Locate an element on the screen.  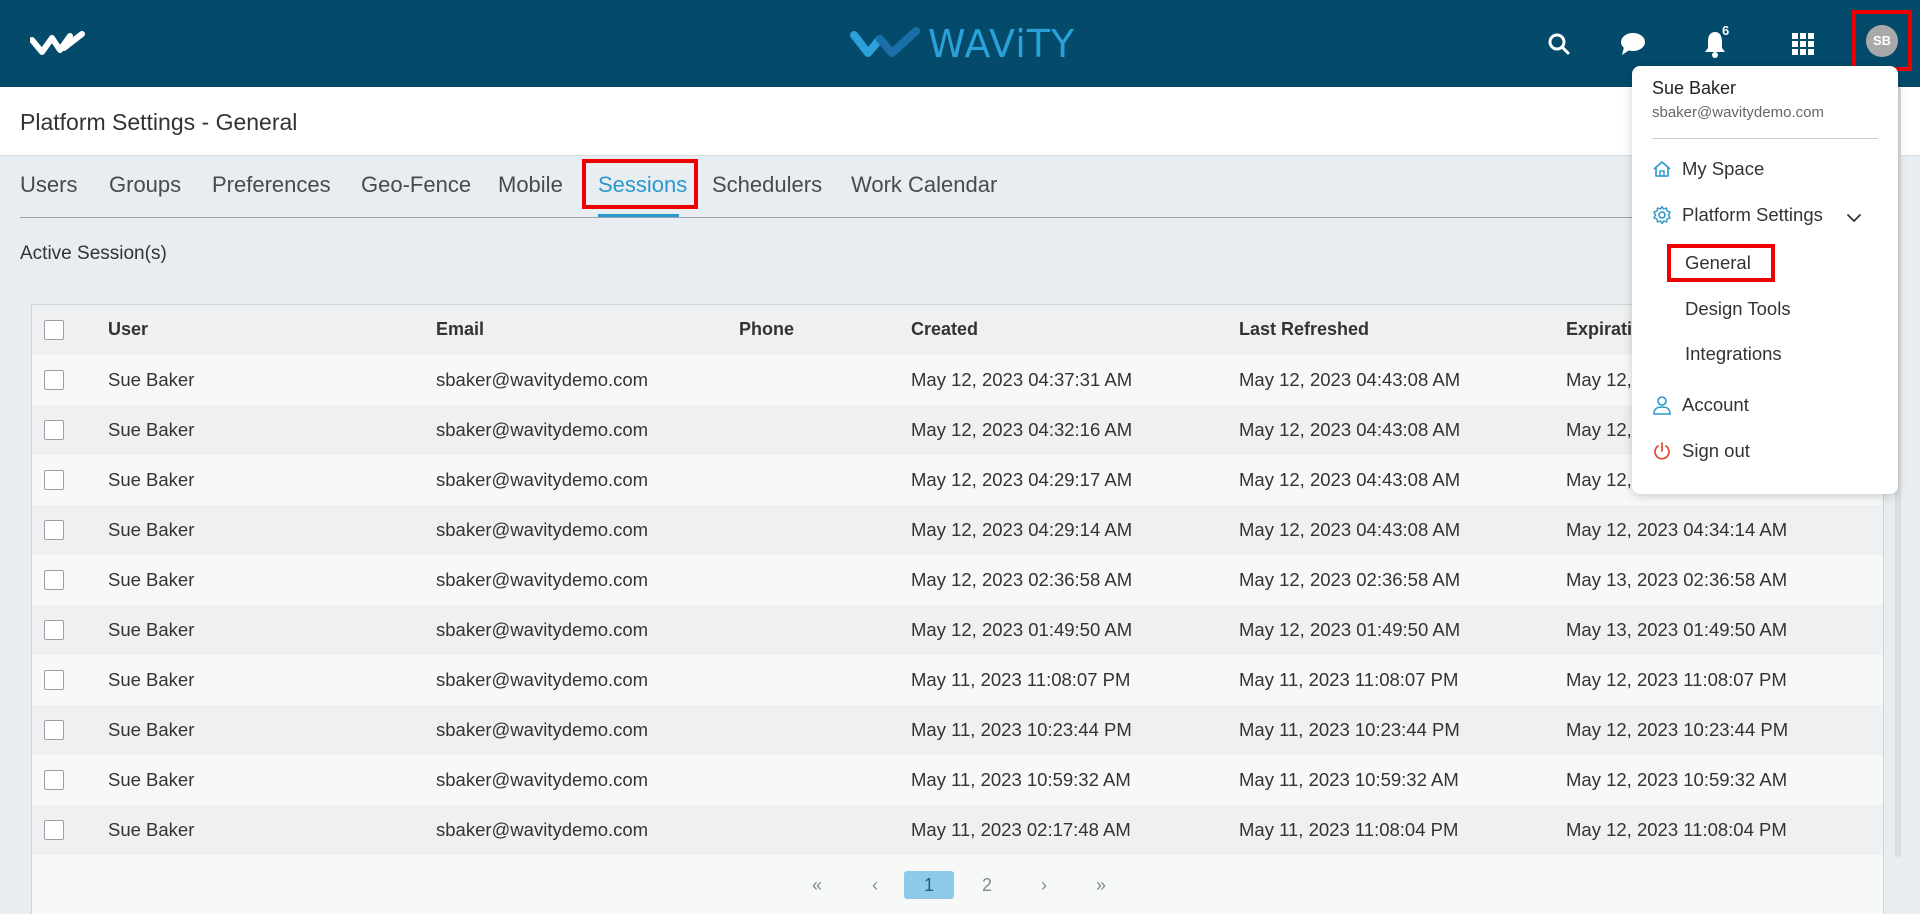
brand-text: WAViTY is located at coordinates (1002, 44).